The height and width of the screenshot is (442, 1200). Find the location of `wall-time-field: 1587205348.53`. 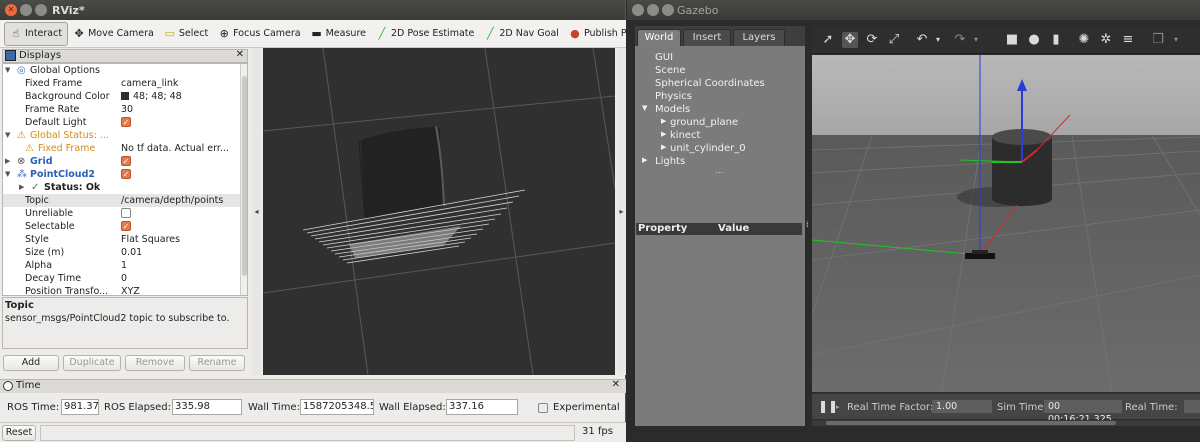

wall-time-field: 1587205348.53 is located at coordinates (337, 407).